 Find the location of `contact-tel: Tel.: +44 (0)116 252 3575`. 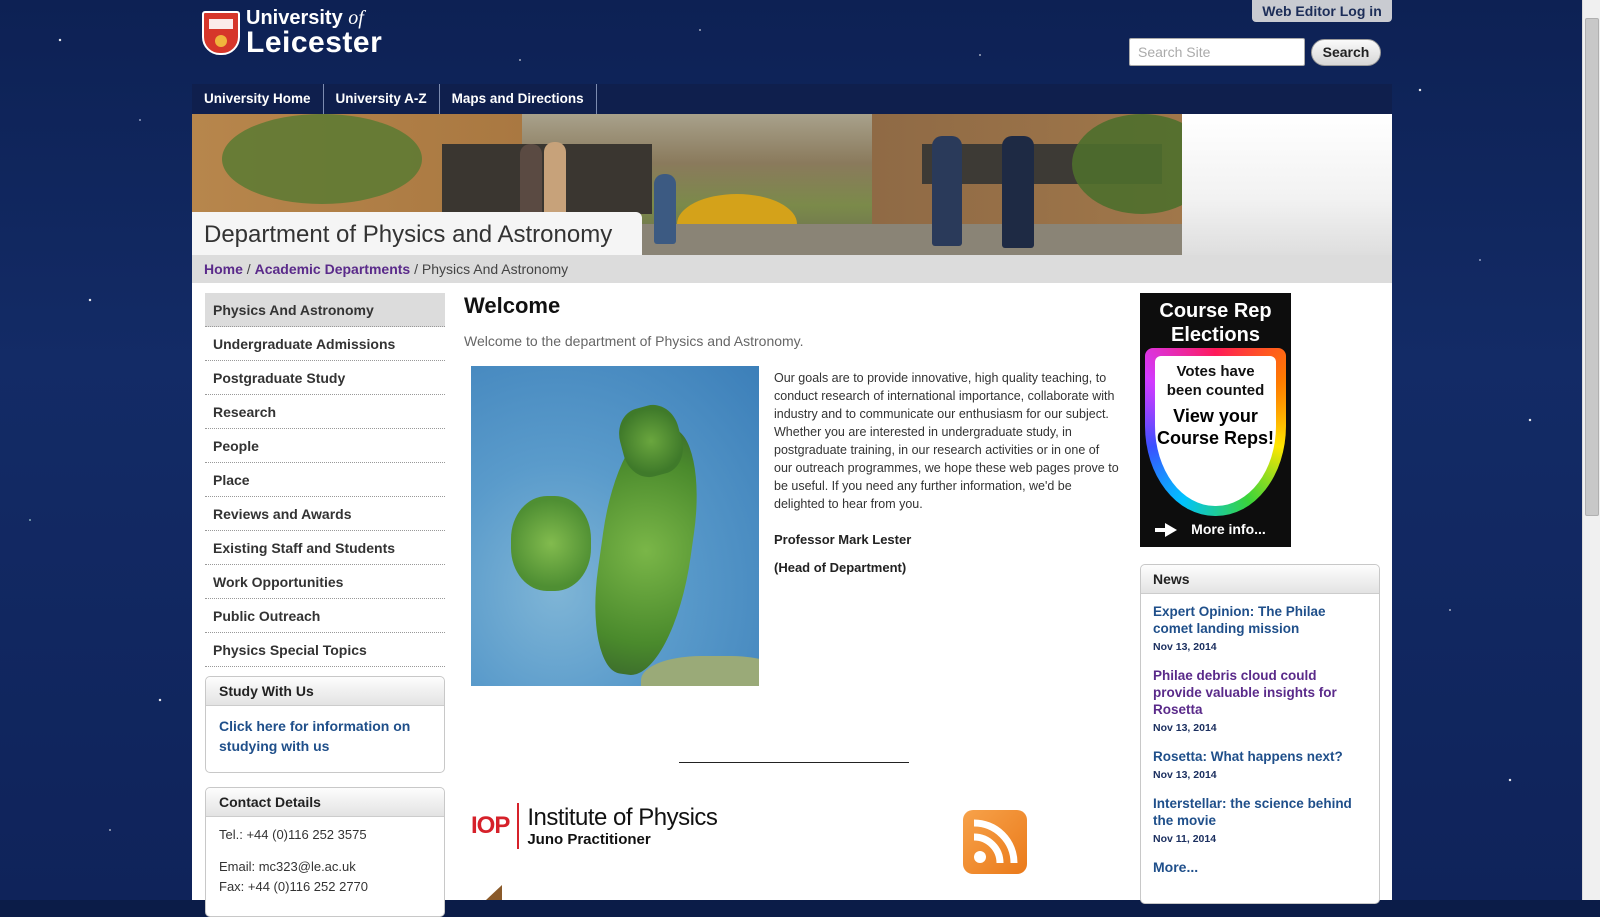

contact-tel: Tel.: +44 (0)116 252 3575 is located at coordinates (293, 834).